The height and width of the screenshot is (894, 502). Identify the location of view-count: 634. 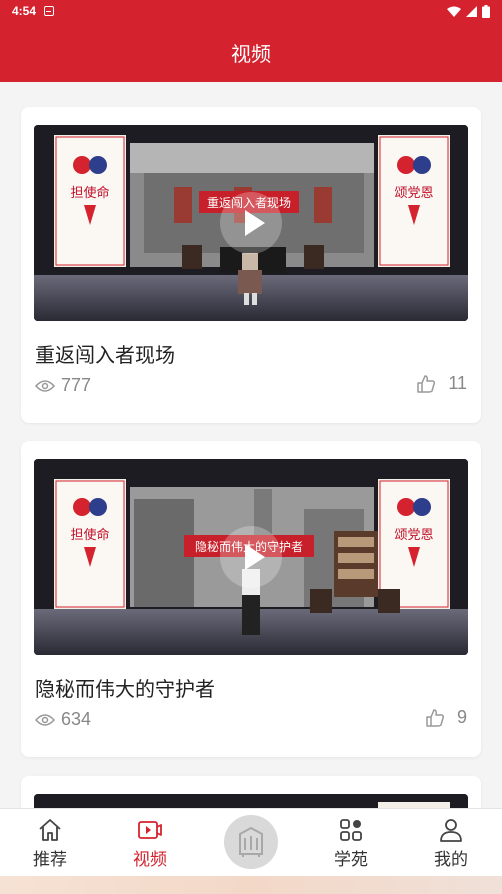
(63, 719).